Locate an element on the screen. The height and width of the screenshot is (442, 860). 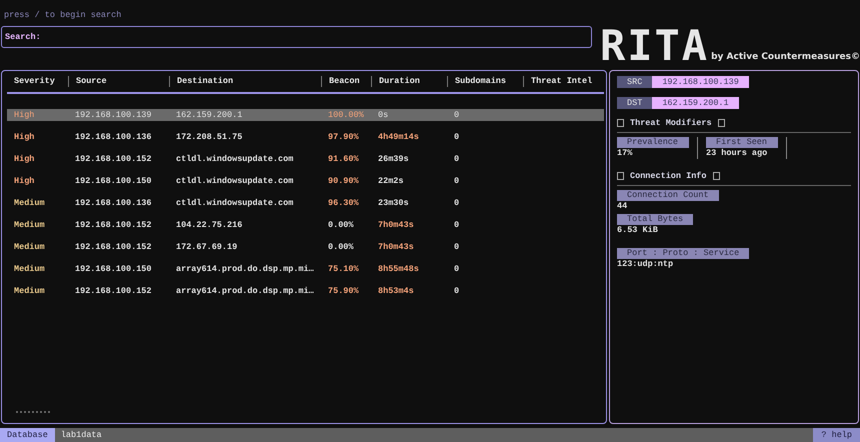
table-cell-text: 26m39s is located at coordinates (393, 159).